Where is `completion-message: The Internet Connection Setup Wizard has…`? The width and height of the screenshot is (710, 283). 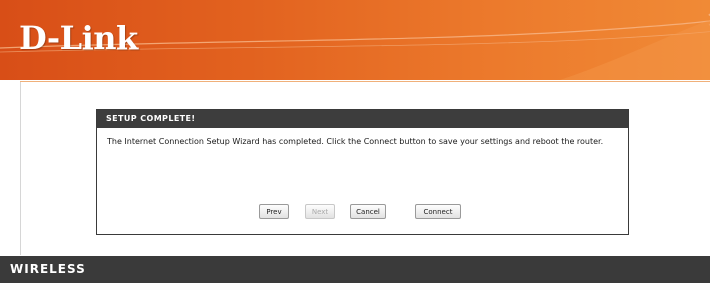 completion-message: The Internet Connection Setup Wizard has… is located at coordinates (355, 141).